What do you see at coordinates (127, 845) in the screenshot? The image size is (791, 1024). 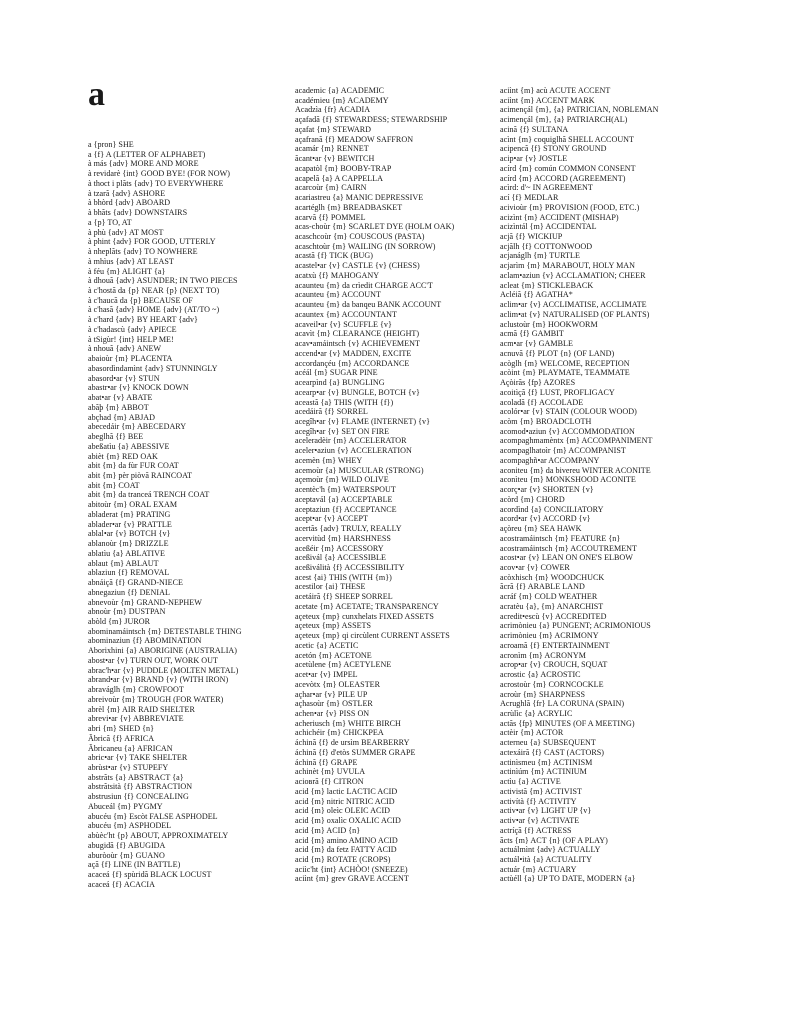 I see `dictionary-entry: abugidã {f} ABUGIDA` at bounding box center [127, 845].